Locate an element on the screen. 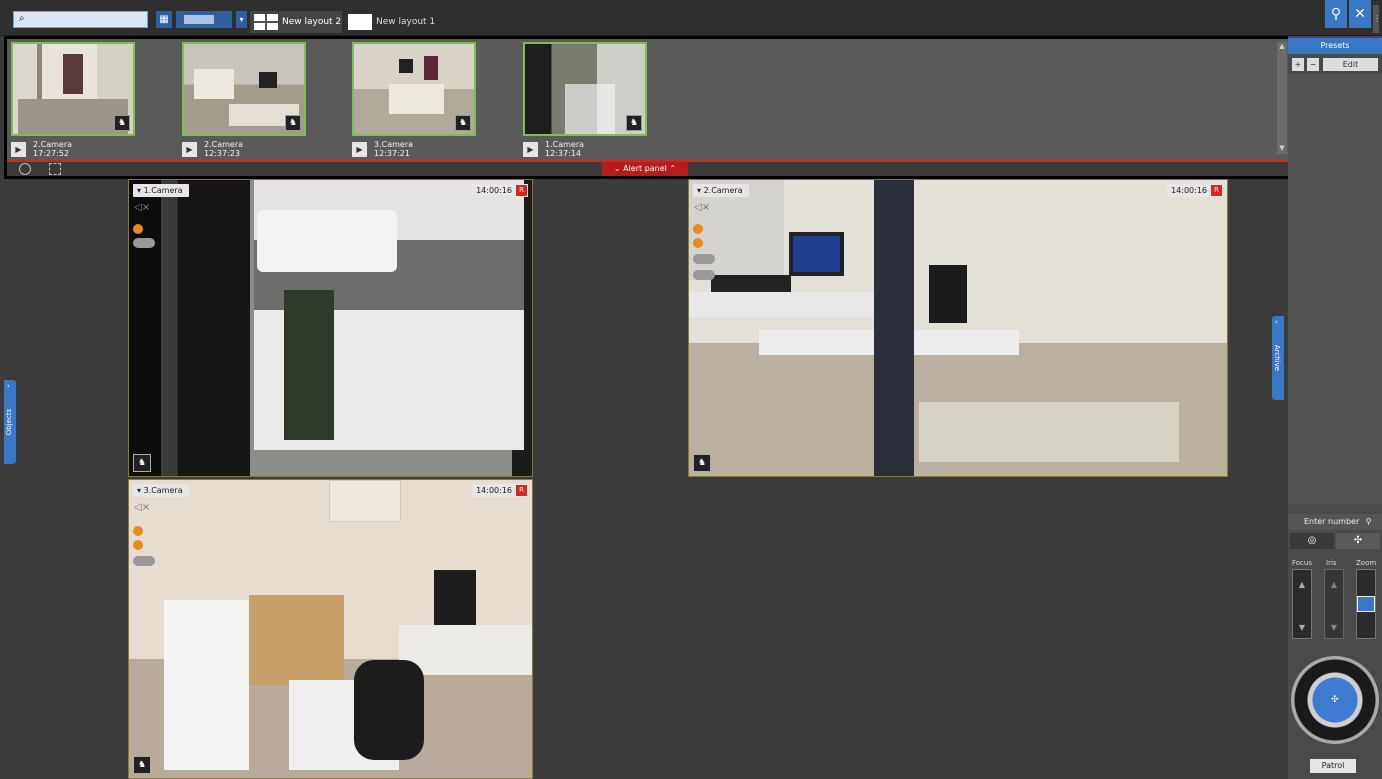  archive-panel-tab: ‹ Archive is located at coordinates (1278, 358).